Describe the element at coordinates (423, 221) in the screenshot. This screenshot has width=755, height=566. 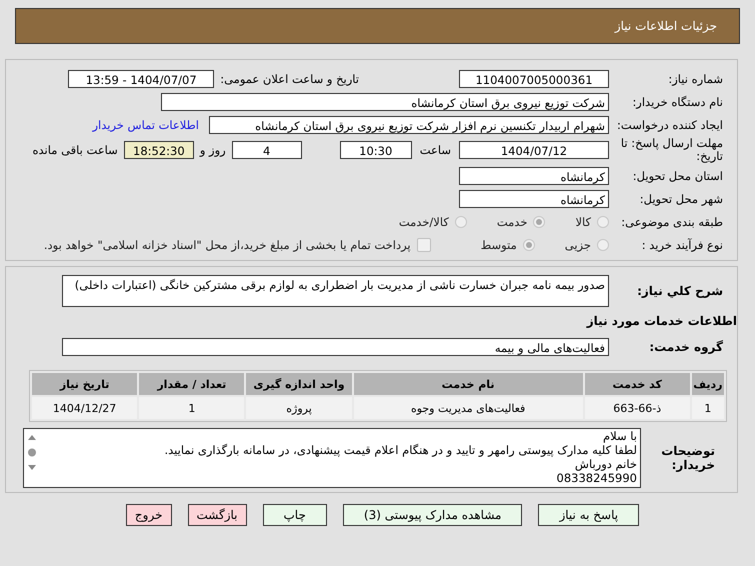
I see `radio-label: کالا/خدمت` at that location.